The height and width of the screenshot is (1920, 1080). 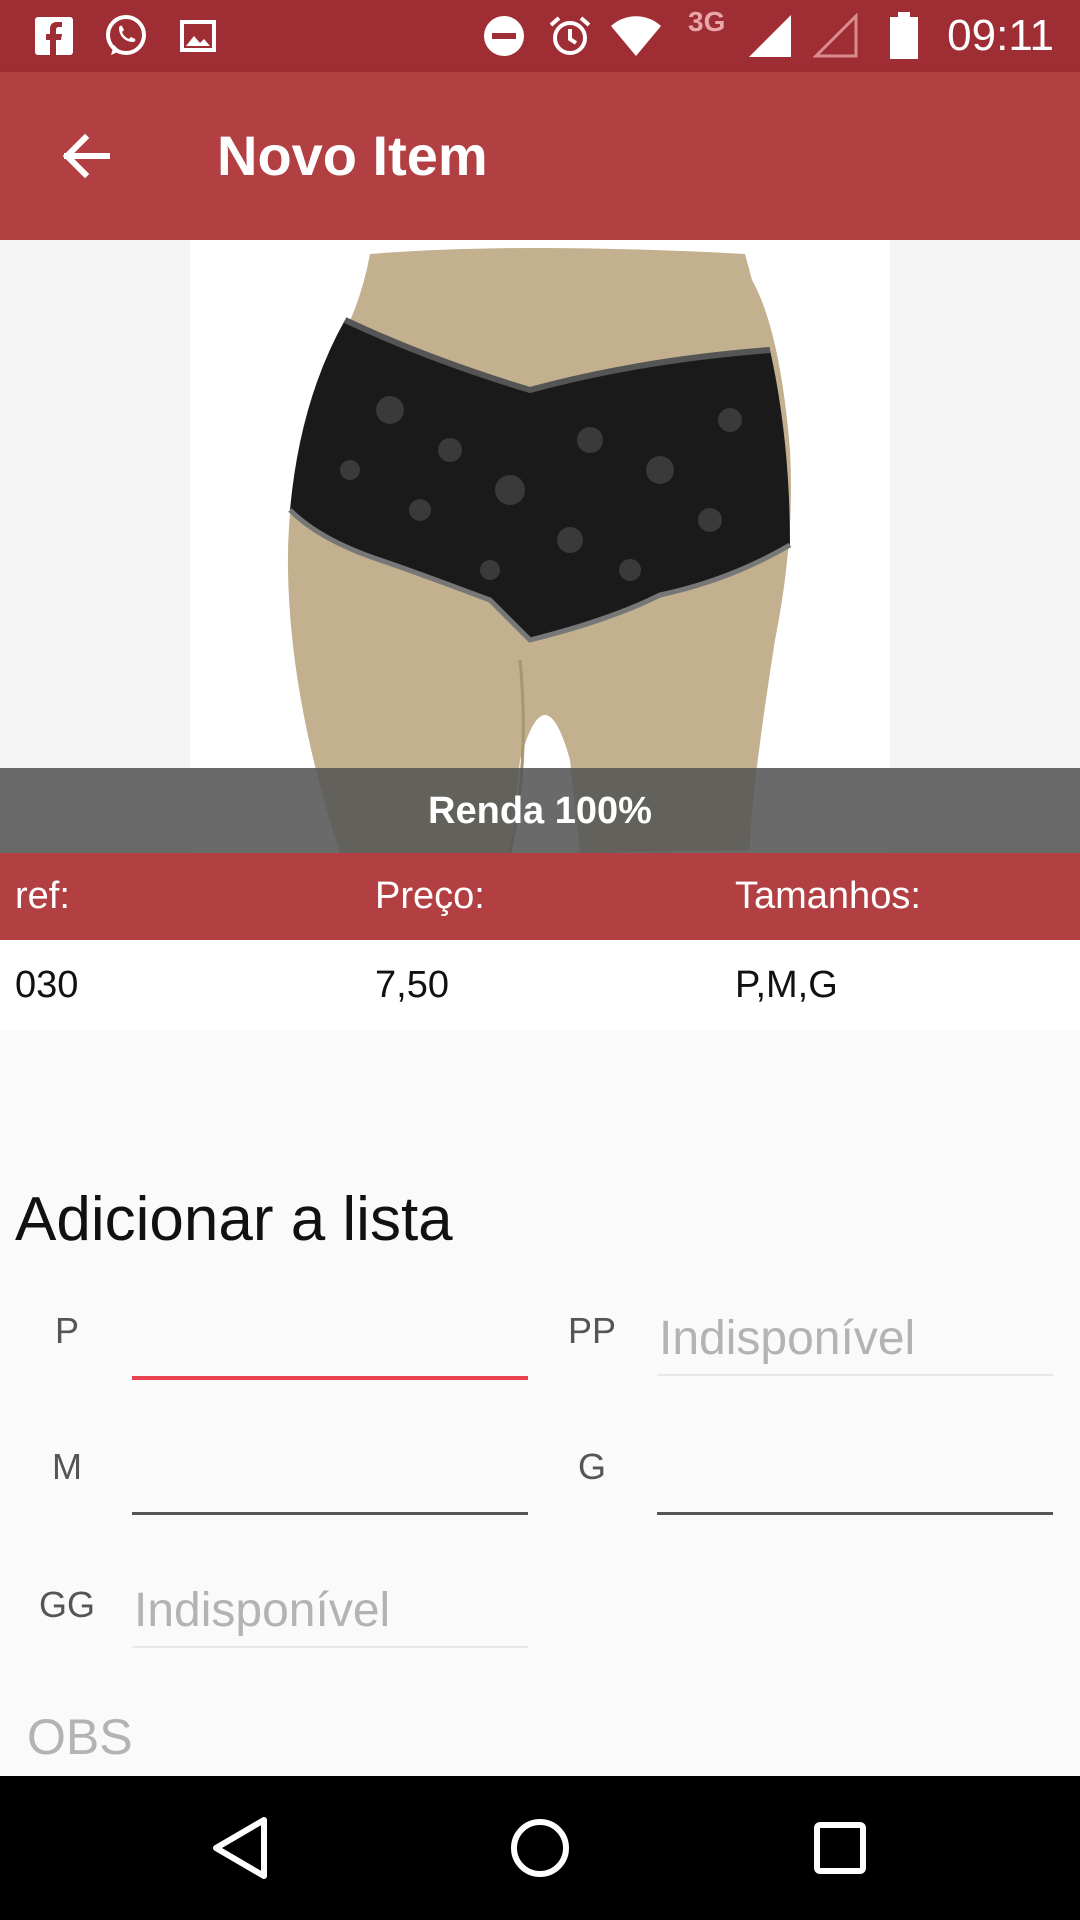 What do you see at coordinates (770, 36) in the screenshot?
I see `signal-icon` at bounding box center [770, 36].